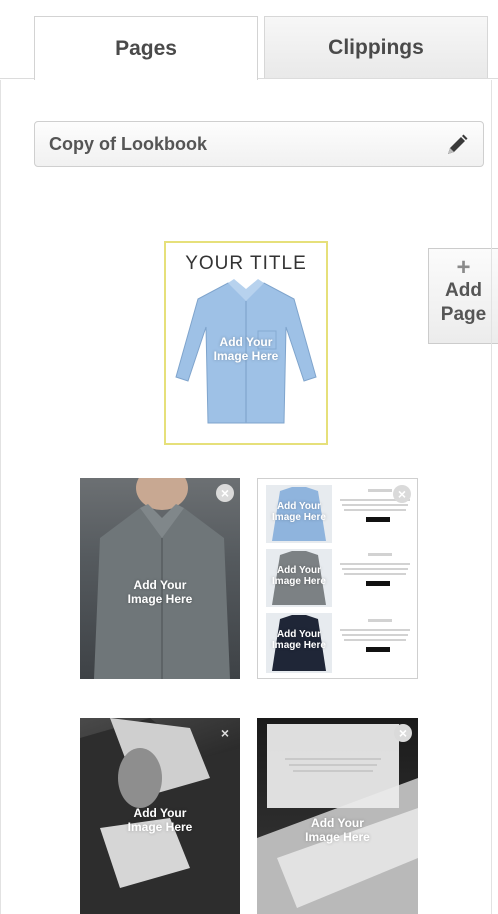  I want to click on lookbook-title-value: Copy of Lookbook, so click(128, 143).